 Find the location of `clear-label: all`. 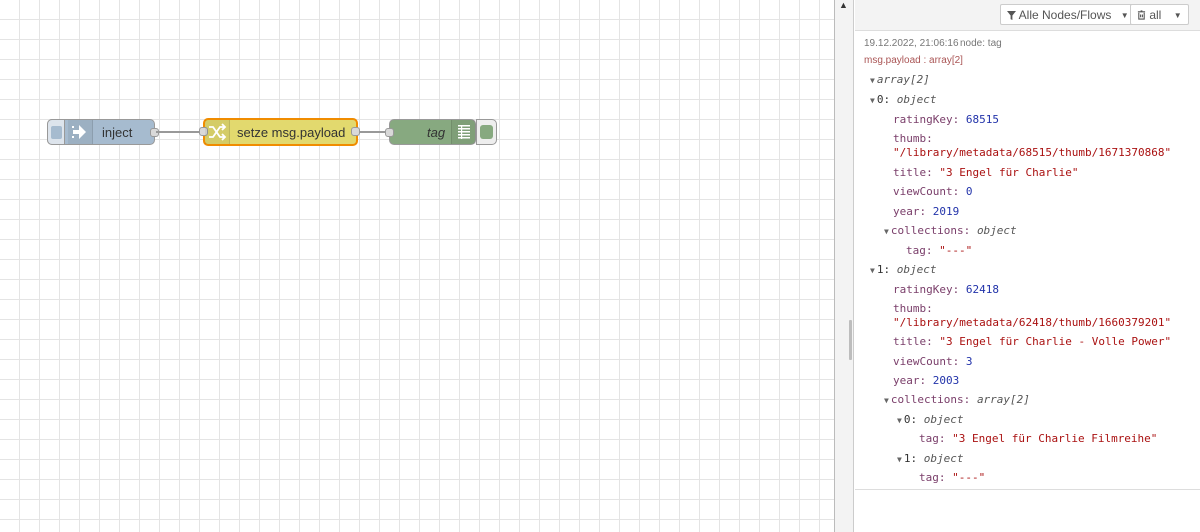

clear-label: all is located at coordinates (1155, 15).